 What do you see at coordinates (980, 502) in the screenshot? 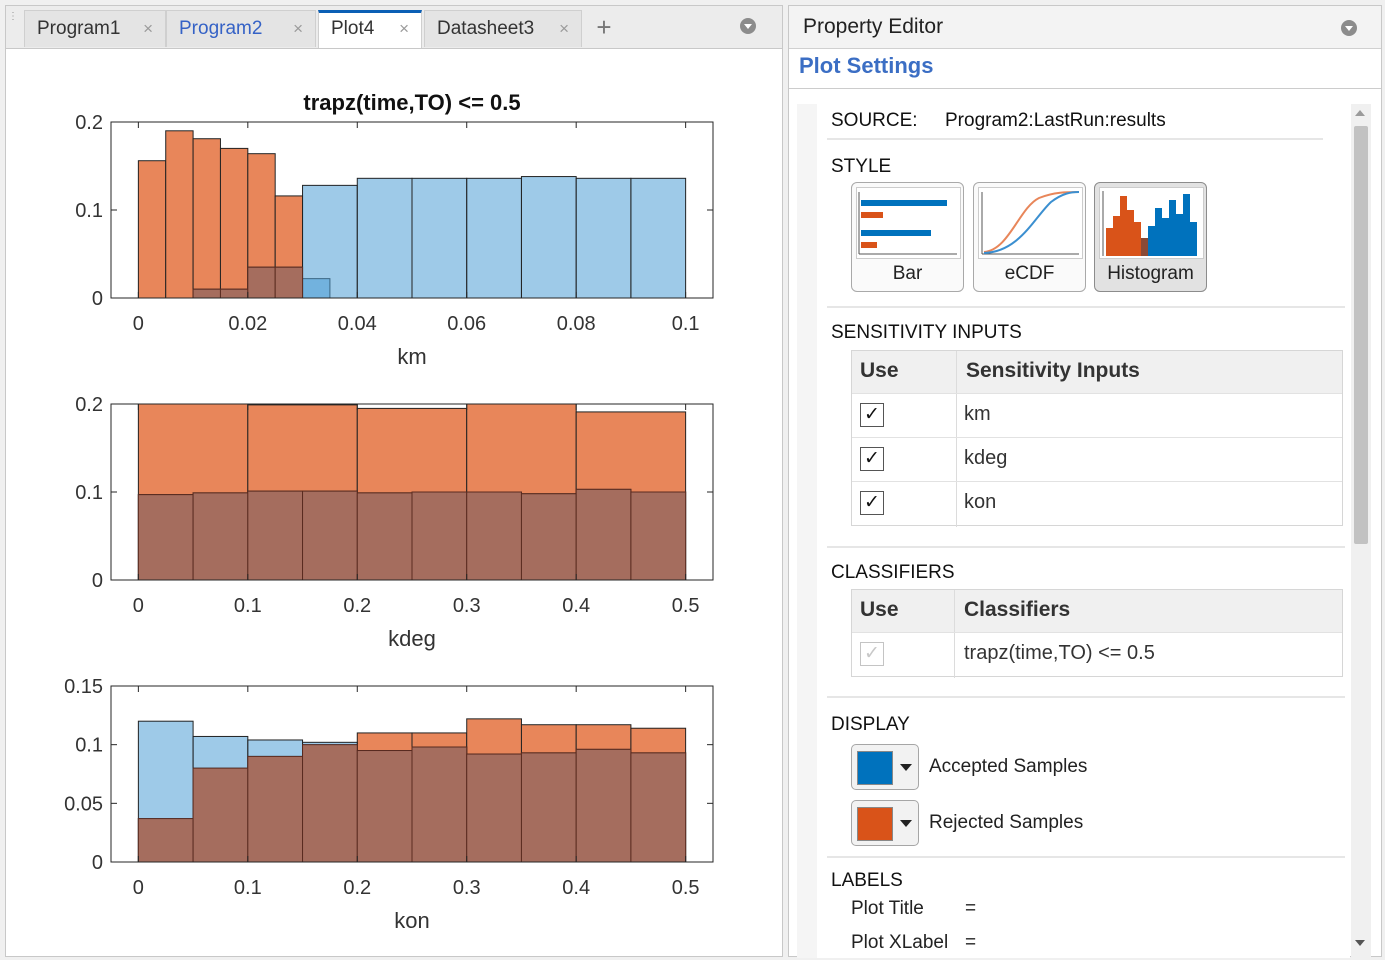
I see `sensitivity-input-name: kon` at bounding box center [980, 502].